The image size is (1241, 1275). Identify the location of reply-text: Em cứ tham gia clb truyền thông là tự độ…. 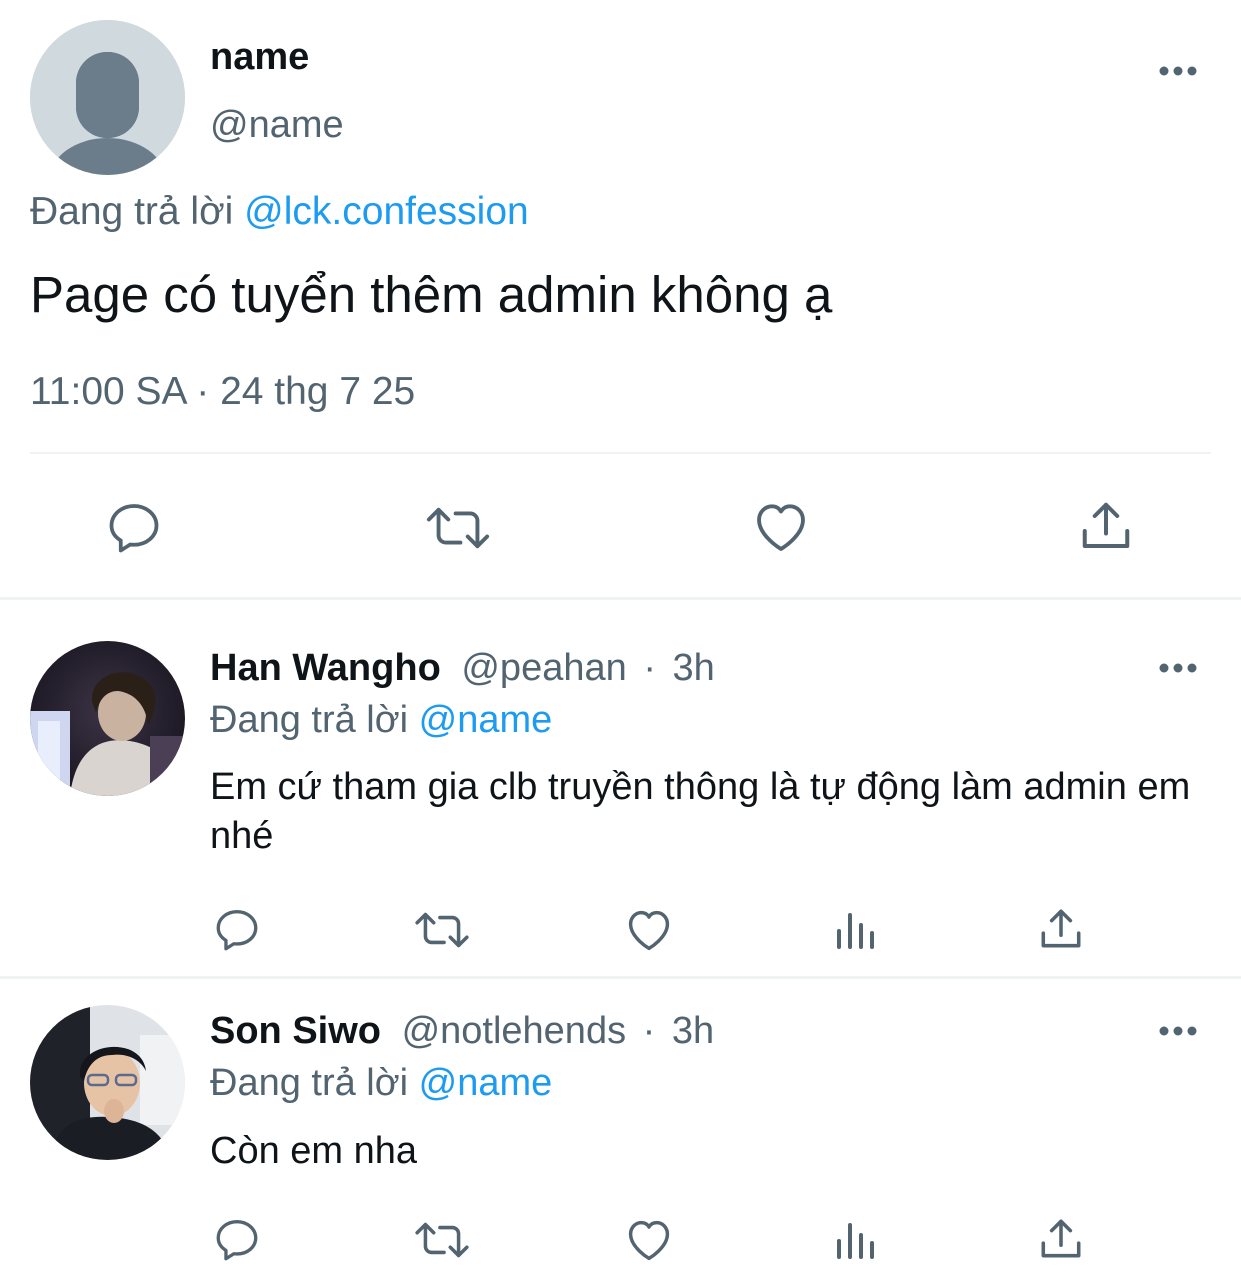
(700, 811).